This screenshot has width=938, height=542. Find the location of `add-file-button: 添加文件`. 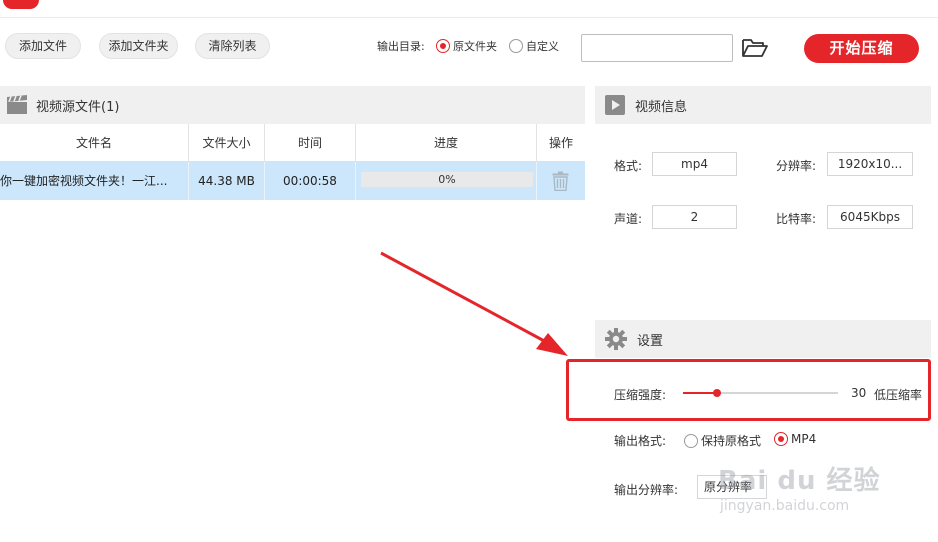

add-file-button: 添加文件 is located at coordinates (43, 46).